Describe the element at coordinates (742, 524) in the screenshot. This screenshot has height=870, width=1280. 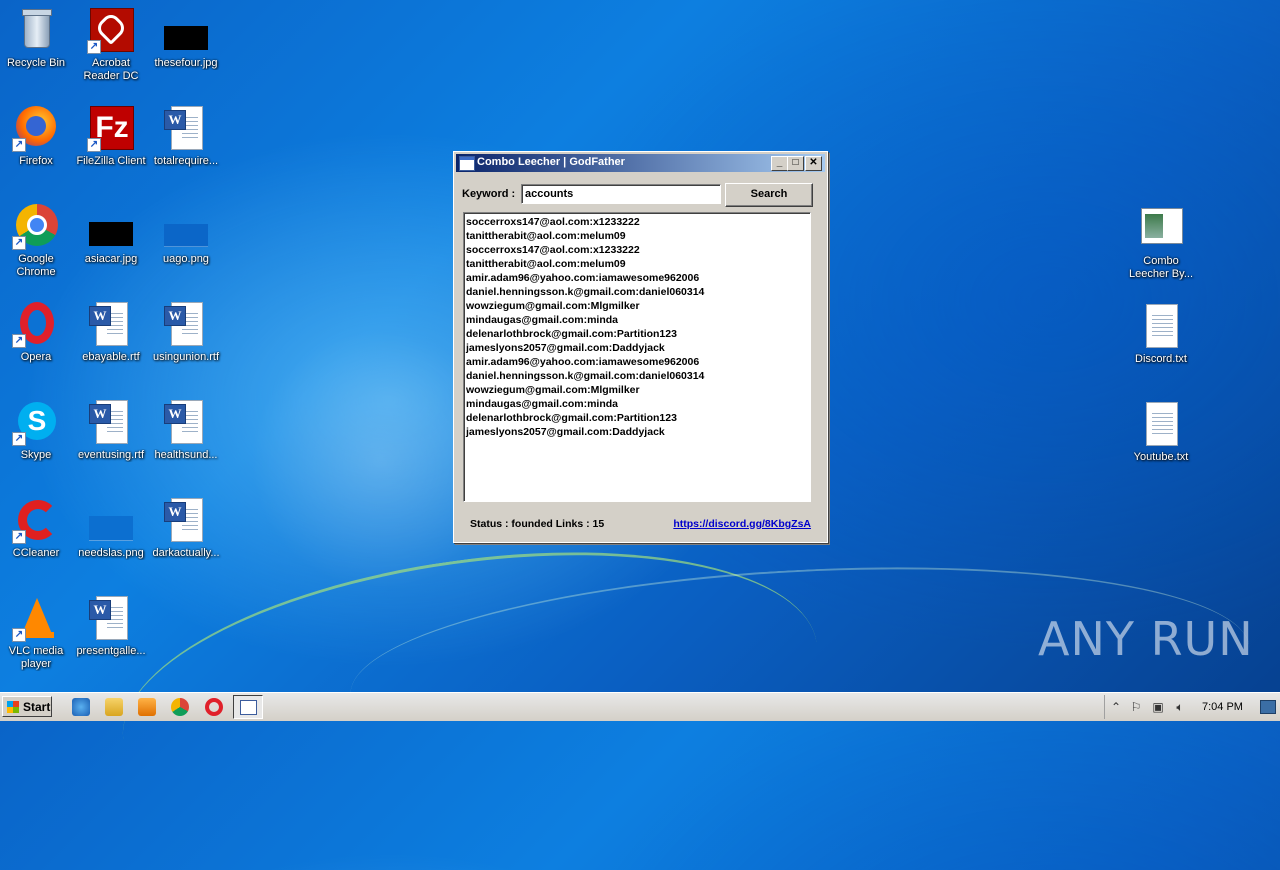
I see `discord-link: https://discord.gg/8KbgZsA` at that location.